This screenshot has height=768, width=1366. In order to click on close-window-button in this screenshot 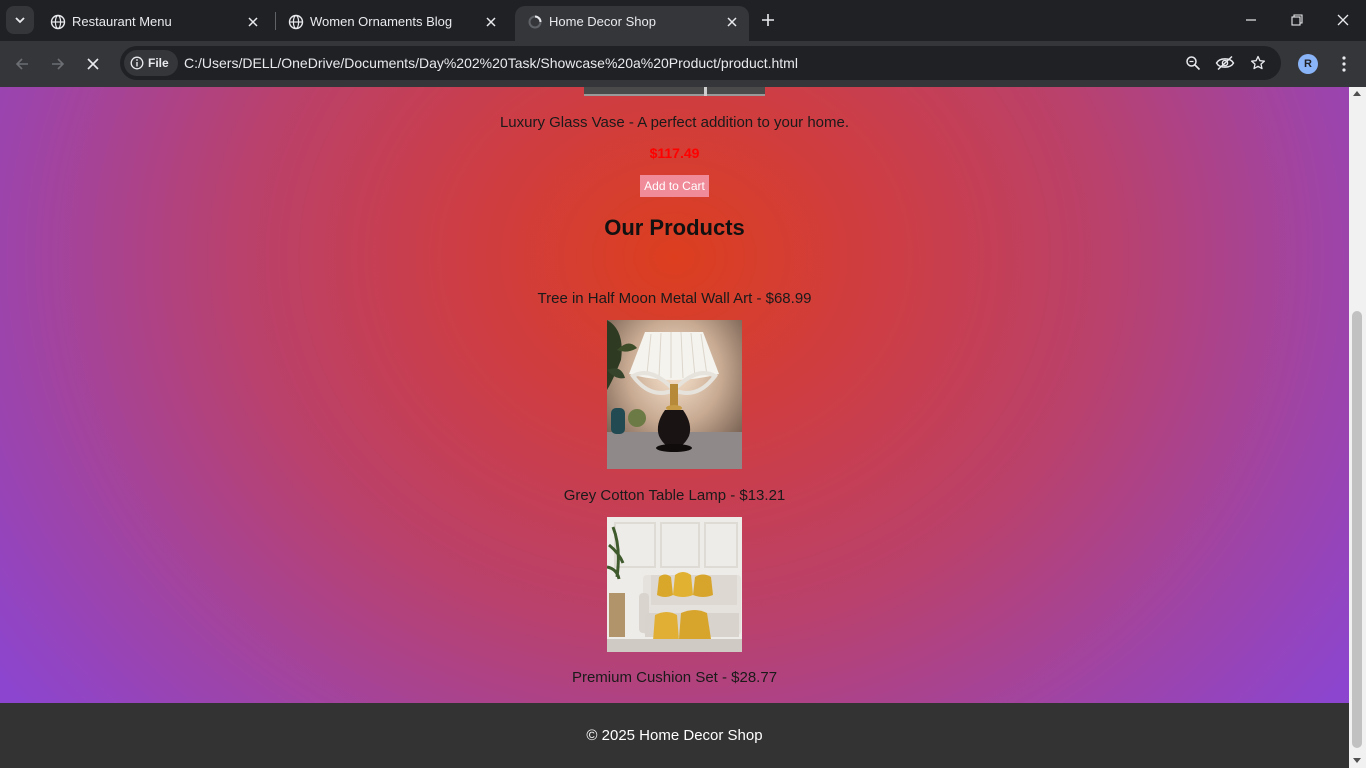, I will do `click(1343, 20)`.